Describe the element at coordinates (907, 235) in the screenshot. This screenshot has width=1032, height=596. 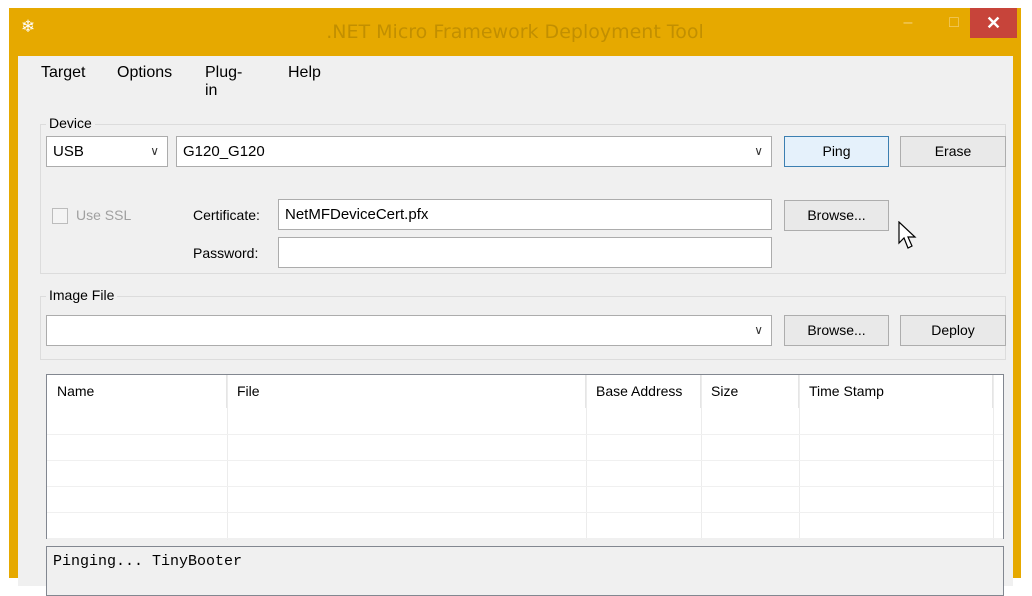
I see `mouse-cursor-icon` at that location.